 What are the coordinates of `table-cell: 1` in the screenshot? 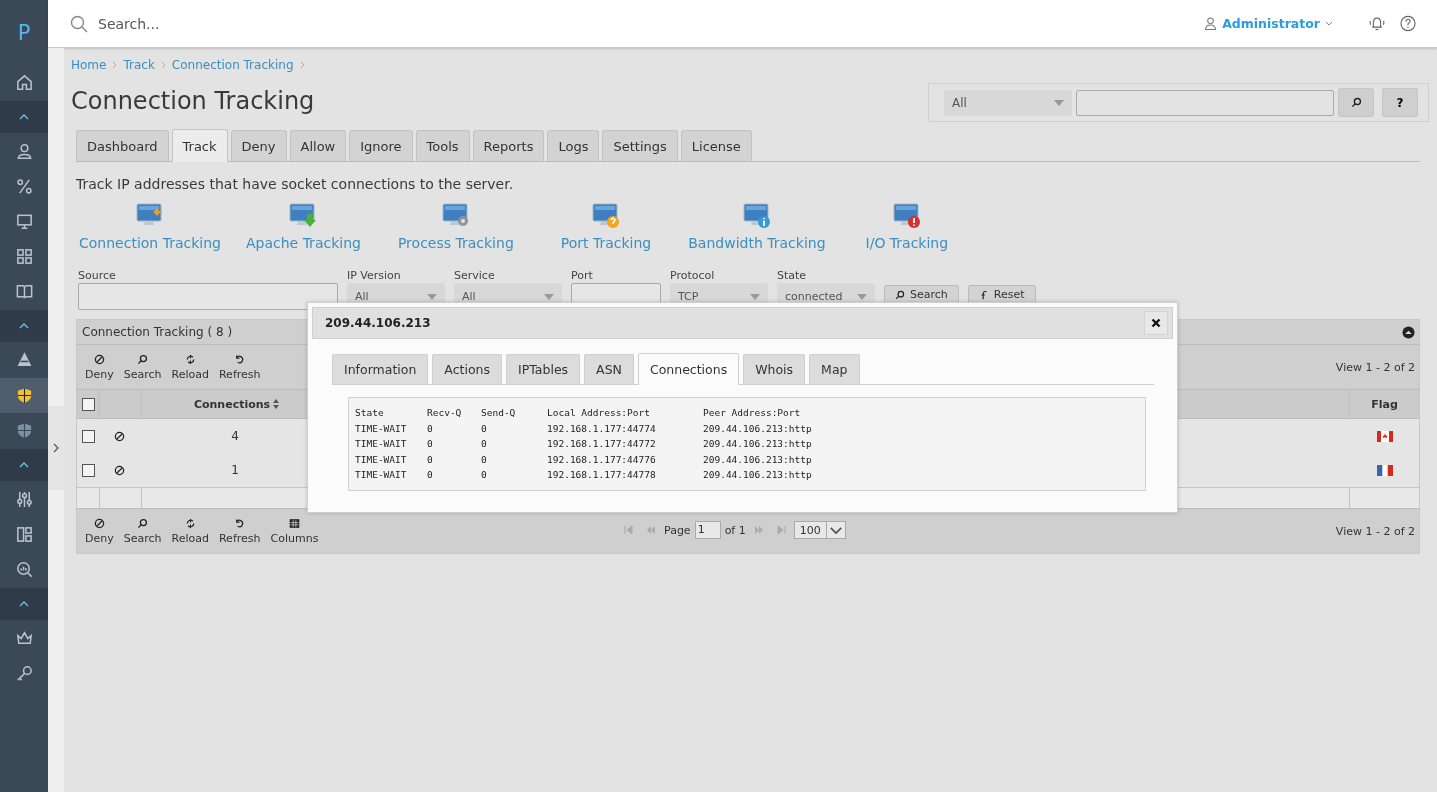 It's located at (235, 470).